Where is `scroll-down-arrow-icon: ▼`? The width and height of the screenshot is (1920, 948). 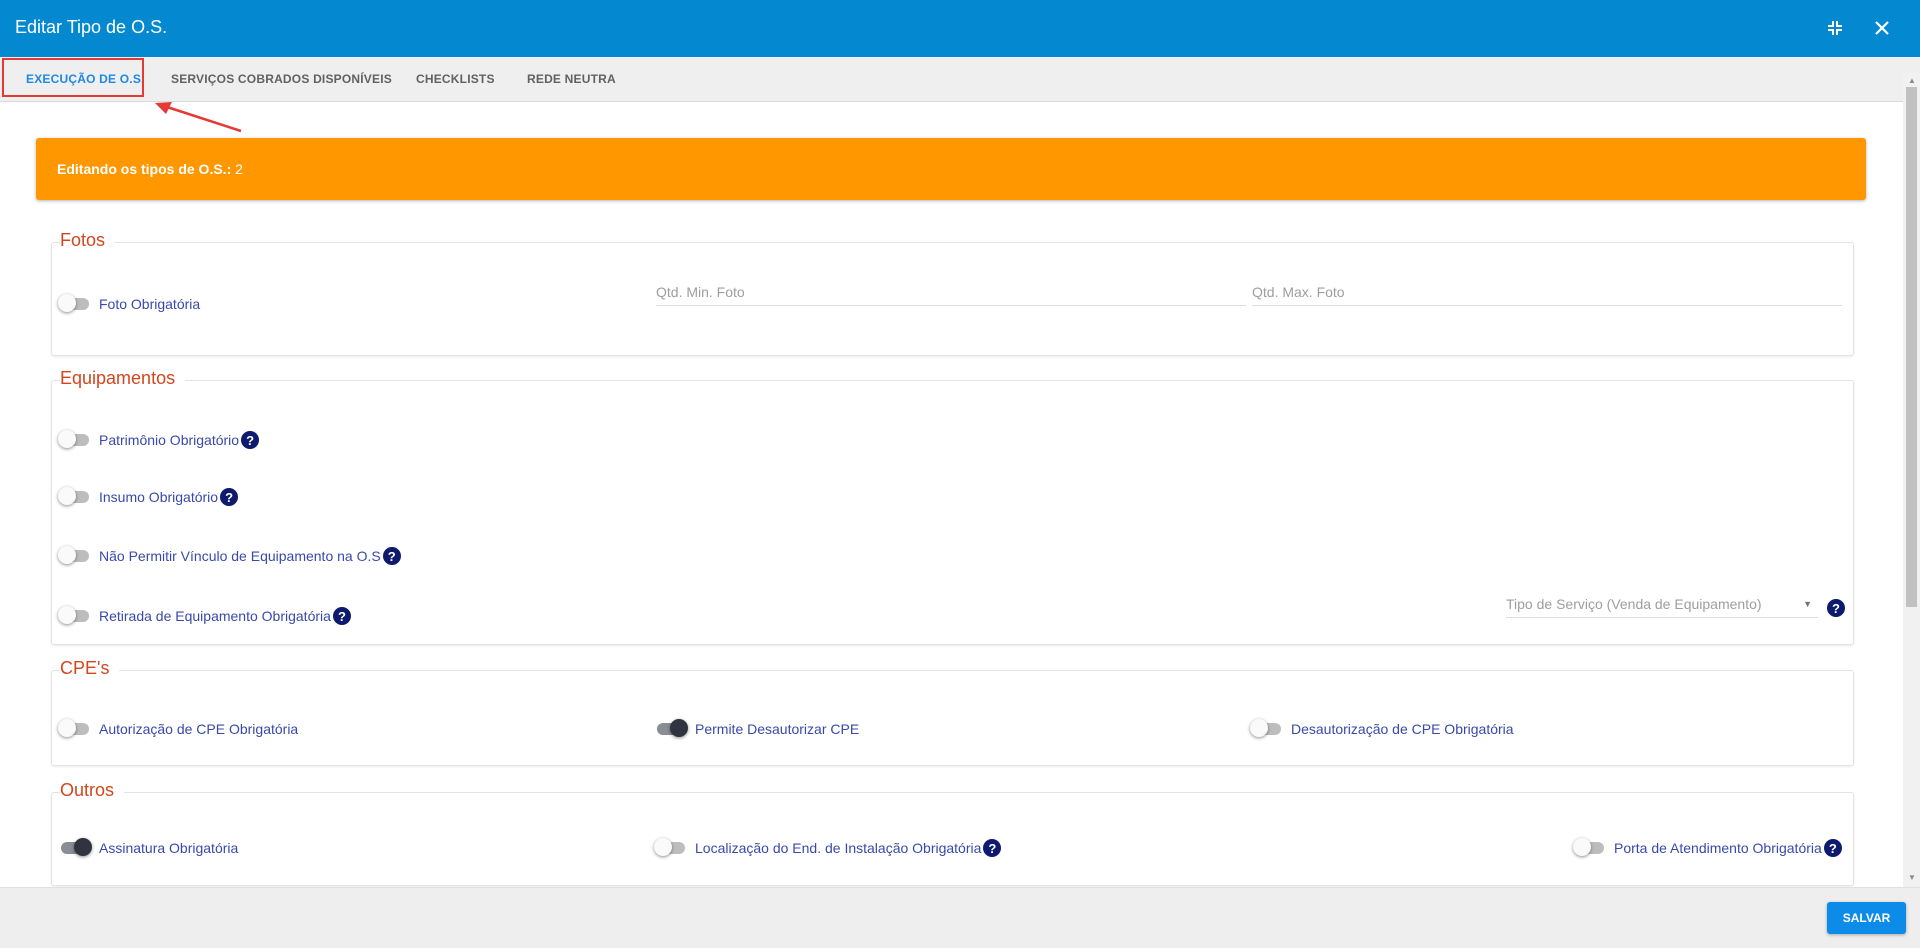
scroll-down-arrow-icon: ▼ is located at coordinates (1912, 877).